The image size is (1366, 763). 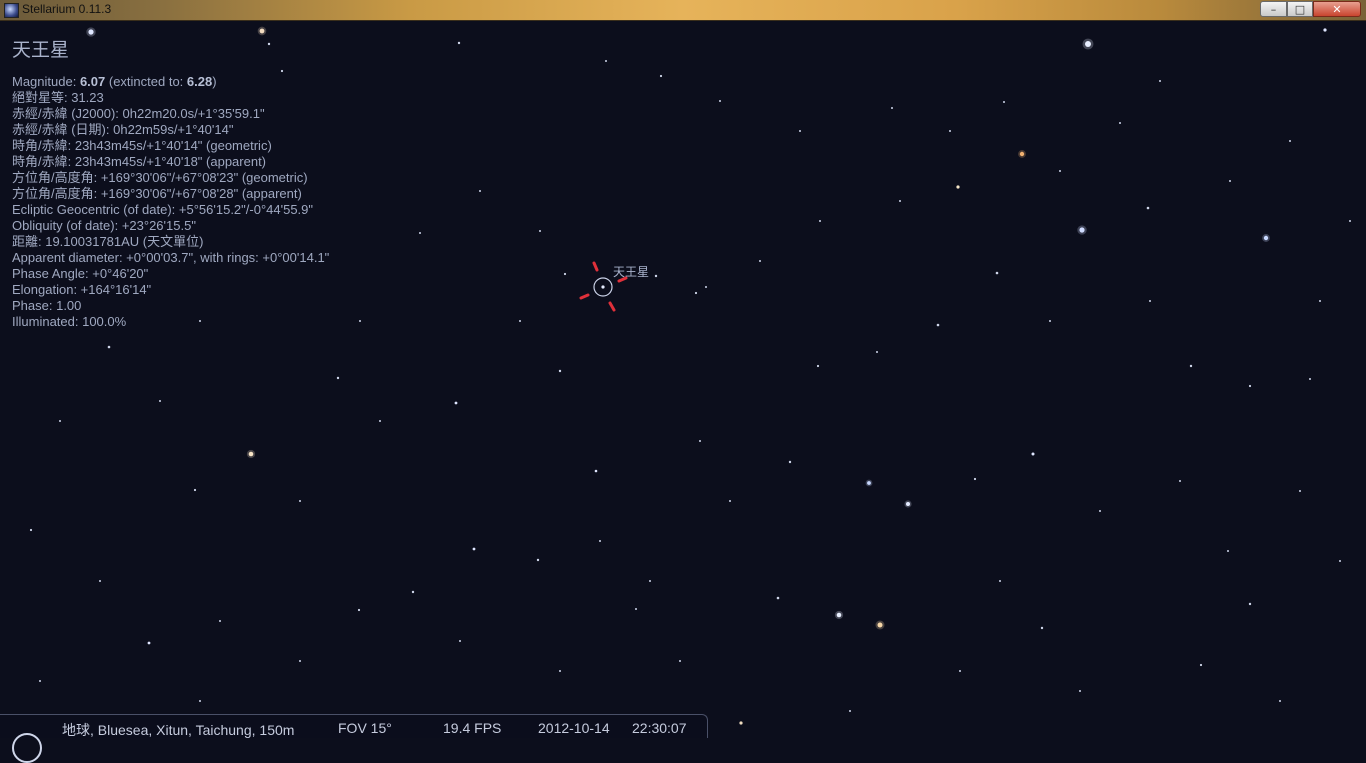 I want to click on minimize-button: –, so click(x=1273, y=9).